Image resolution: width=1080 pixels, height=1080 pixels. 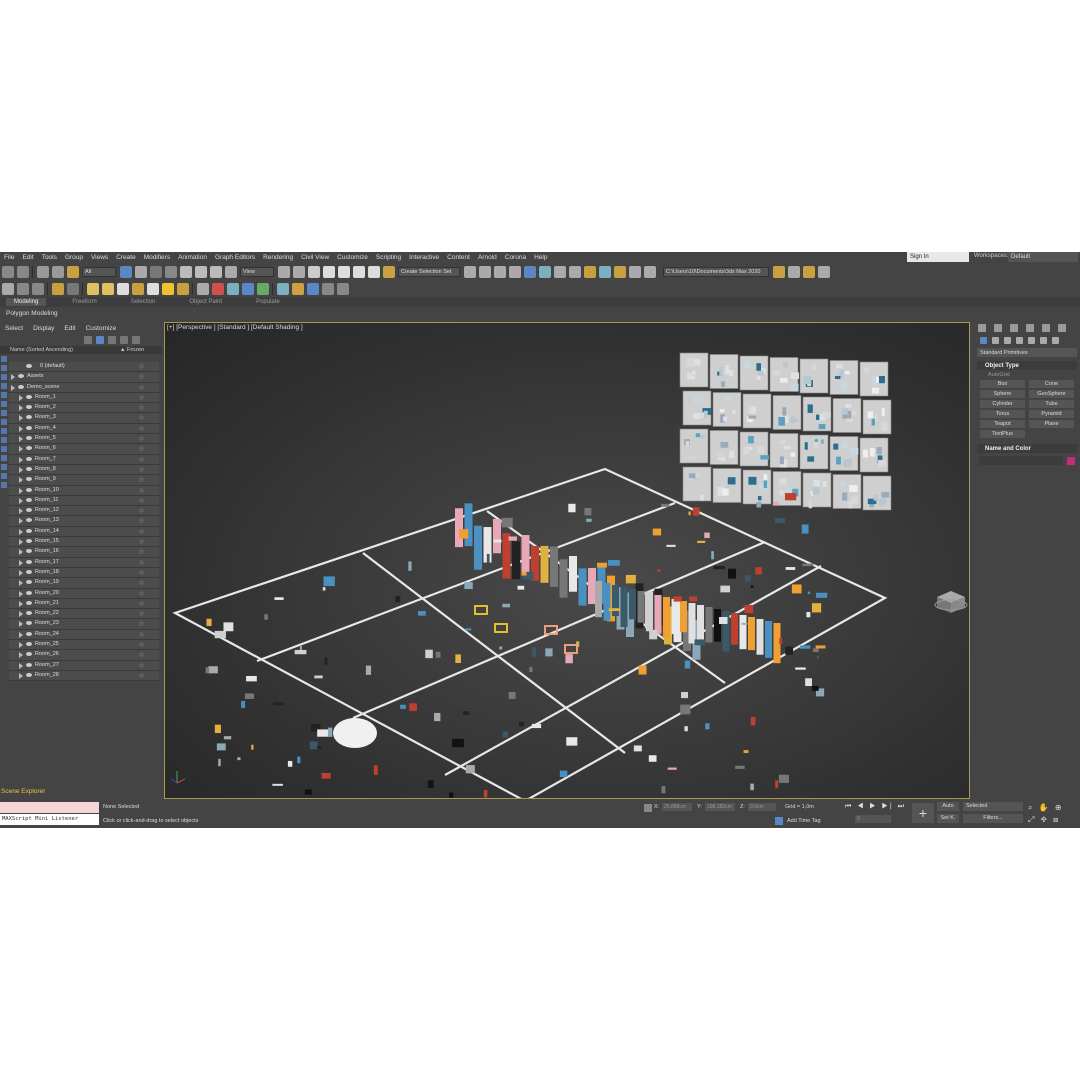 What do you see at coordinates (604, 271) in the screenshot?
I see `rendered-frame-icon` at bounding box center [604, 271].